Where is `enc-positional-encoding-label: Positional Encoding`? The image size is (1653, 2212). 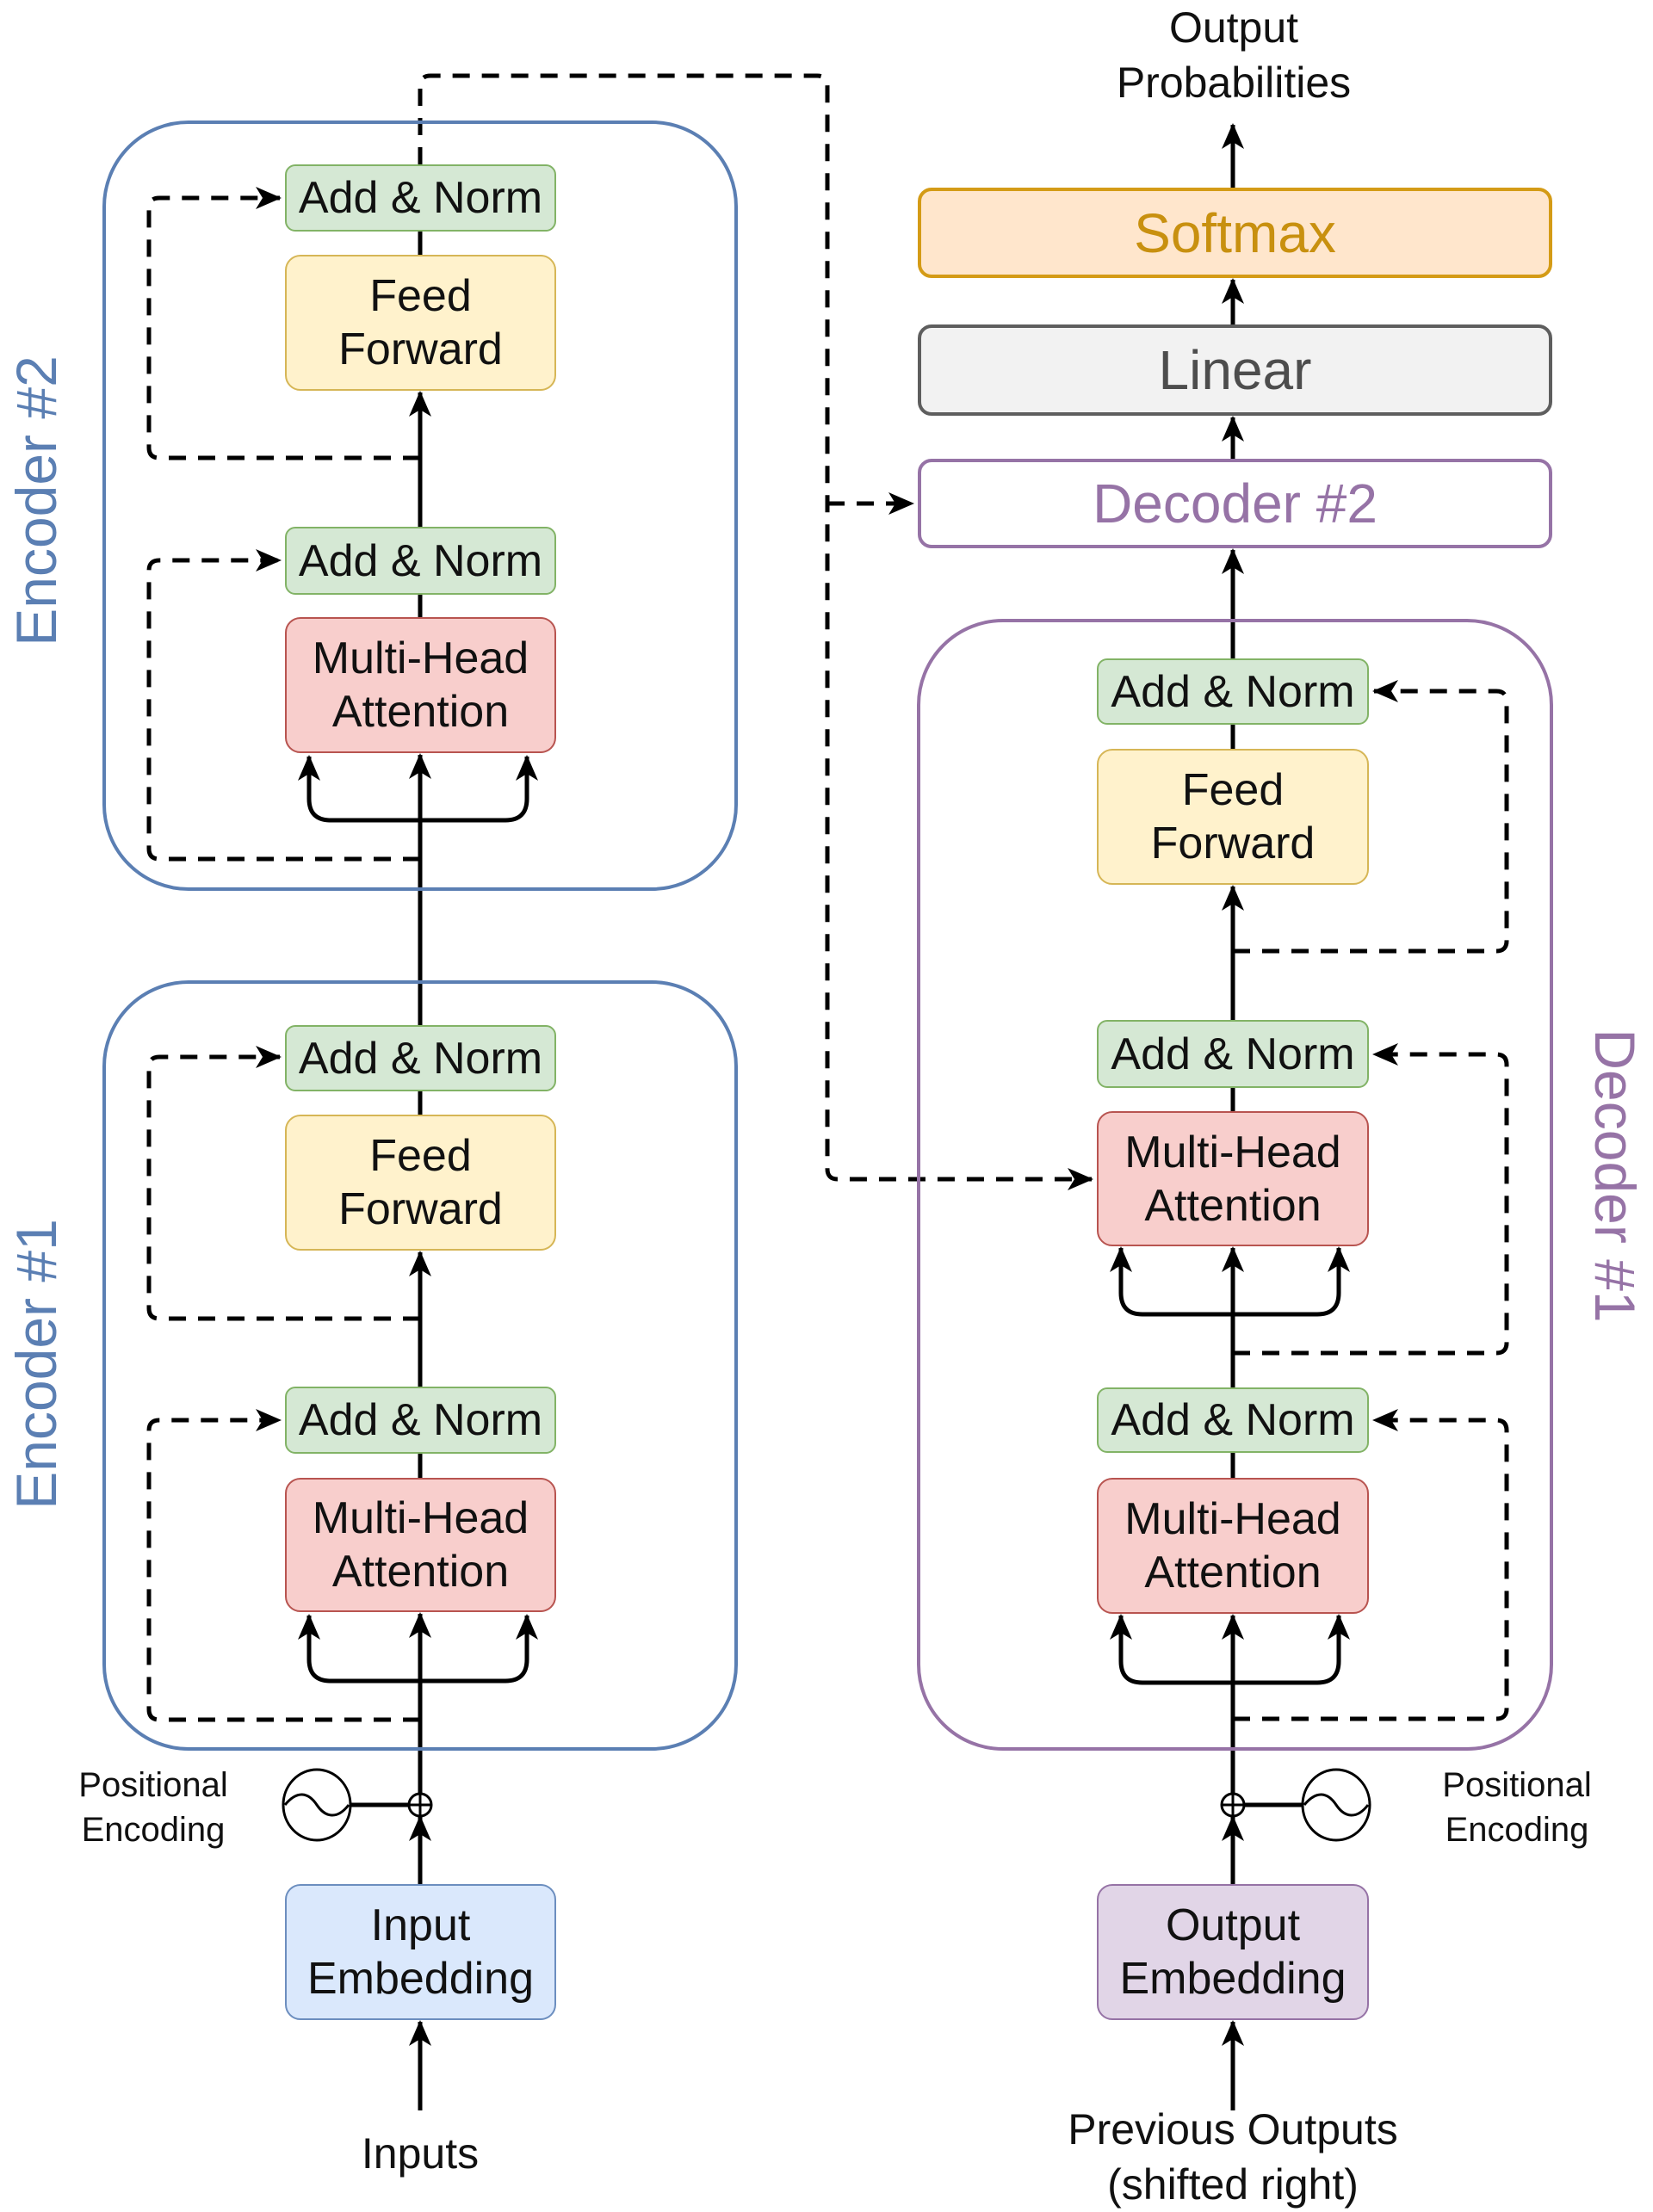
enc-positional-encoding-label: Positional Encoding is located at coordinates (153, 1807).